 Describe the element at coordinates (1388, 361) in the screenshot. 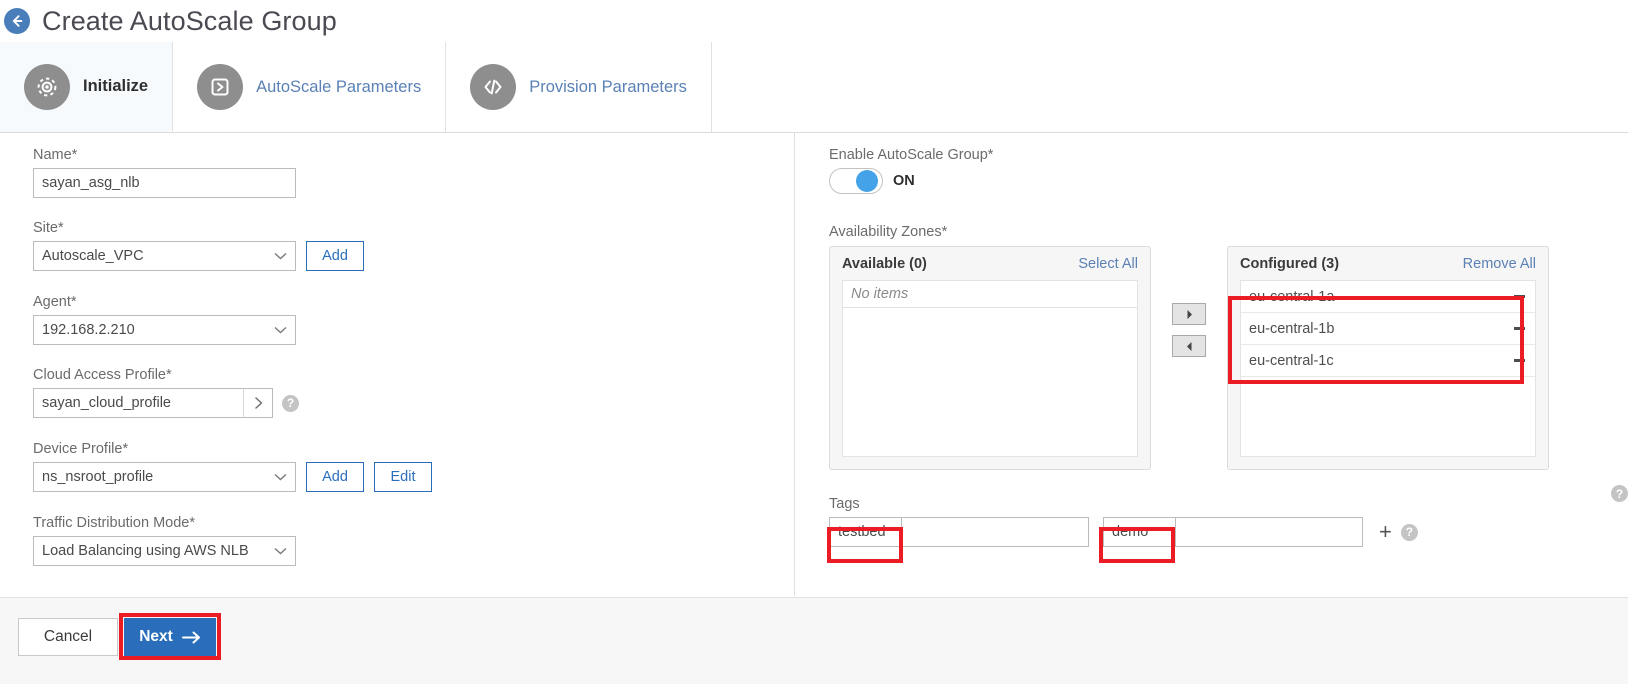

I see `list-item: eu-central-1c` at that location.